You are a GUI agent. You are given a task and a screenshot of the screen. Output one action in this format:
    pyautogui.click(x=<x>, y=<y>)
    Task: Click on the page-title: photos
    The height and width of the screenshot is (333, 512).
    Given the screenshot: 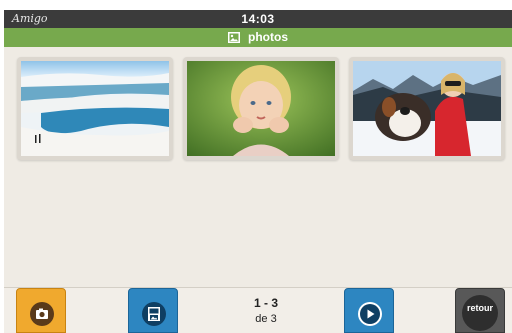 What is the action you would take?
    pyautogui.click(x=268, y=37)
    